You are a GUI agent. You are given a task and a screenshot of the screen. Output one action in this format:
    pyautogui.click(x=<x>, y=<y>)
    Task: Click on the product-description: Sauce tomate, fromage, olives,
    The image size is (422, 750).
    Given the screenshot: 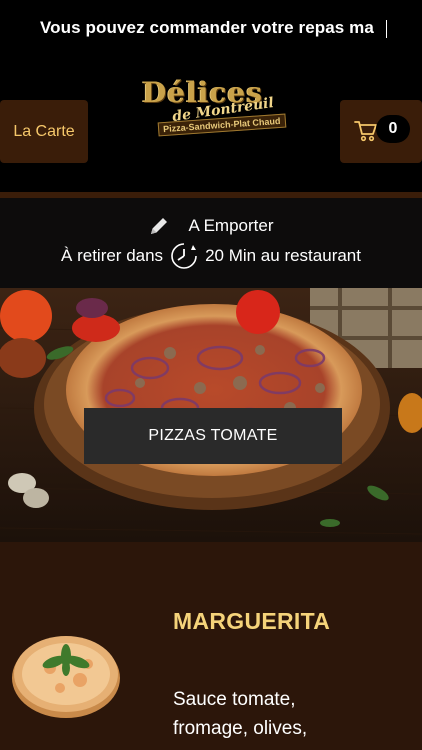 What is the action you would take?
    pyautogui.click(x=240, y=714)
    